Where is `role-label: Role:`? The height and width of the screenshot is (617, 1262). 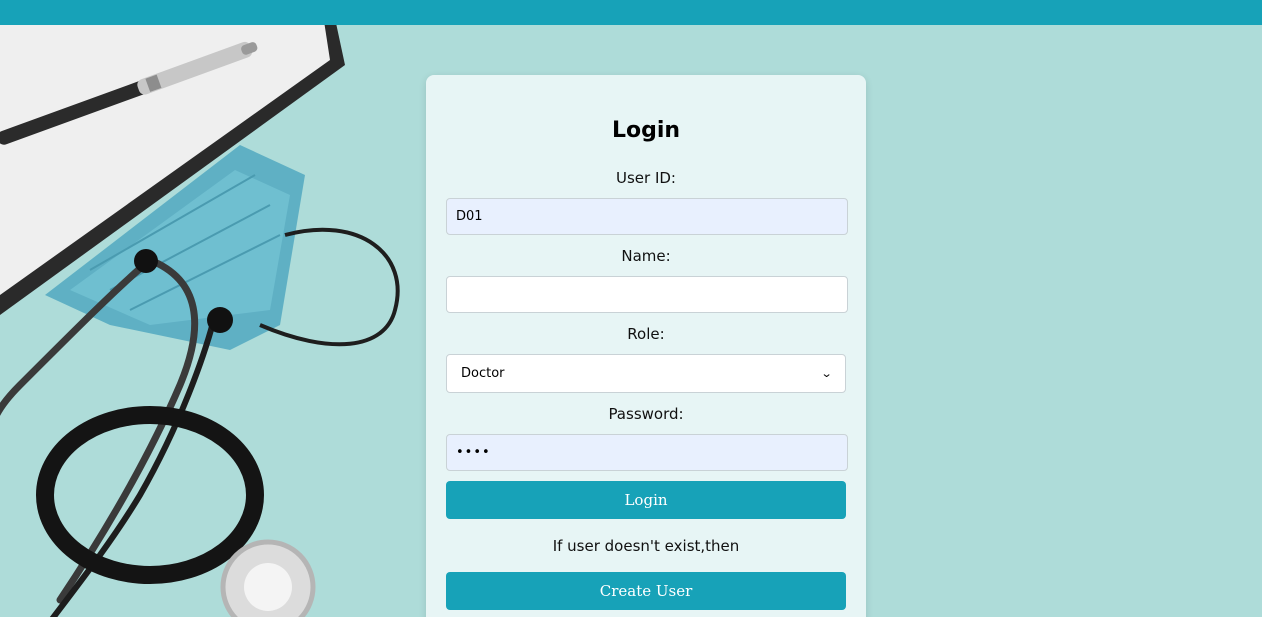
role-label: Role: is located at coordinates (646, 334).